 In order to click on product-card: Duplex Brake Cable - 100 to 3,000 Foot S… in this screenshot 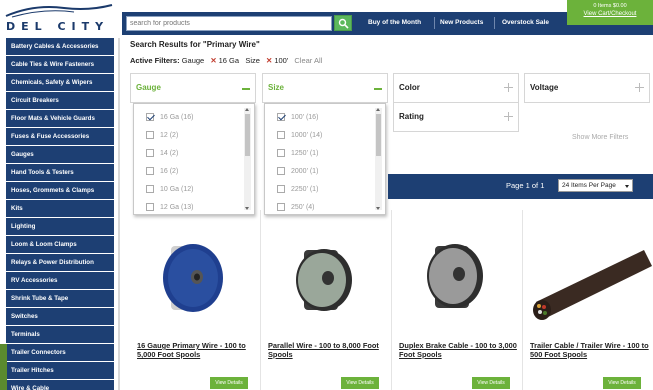, I will do `click(457, 300)`.